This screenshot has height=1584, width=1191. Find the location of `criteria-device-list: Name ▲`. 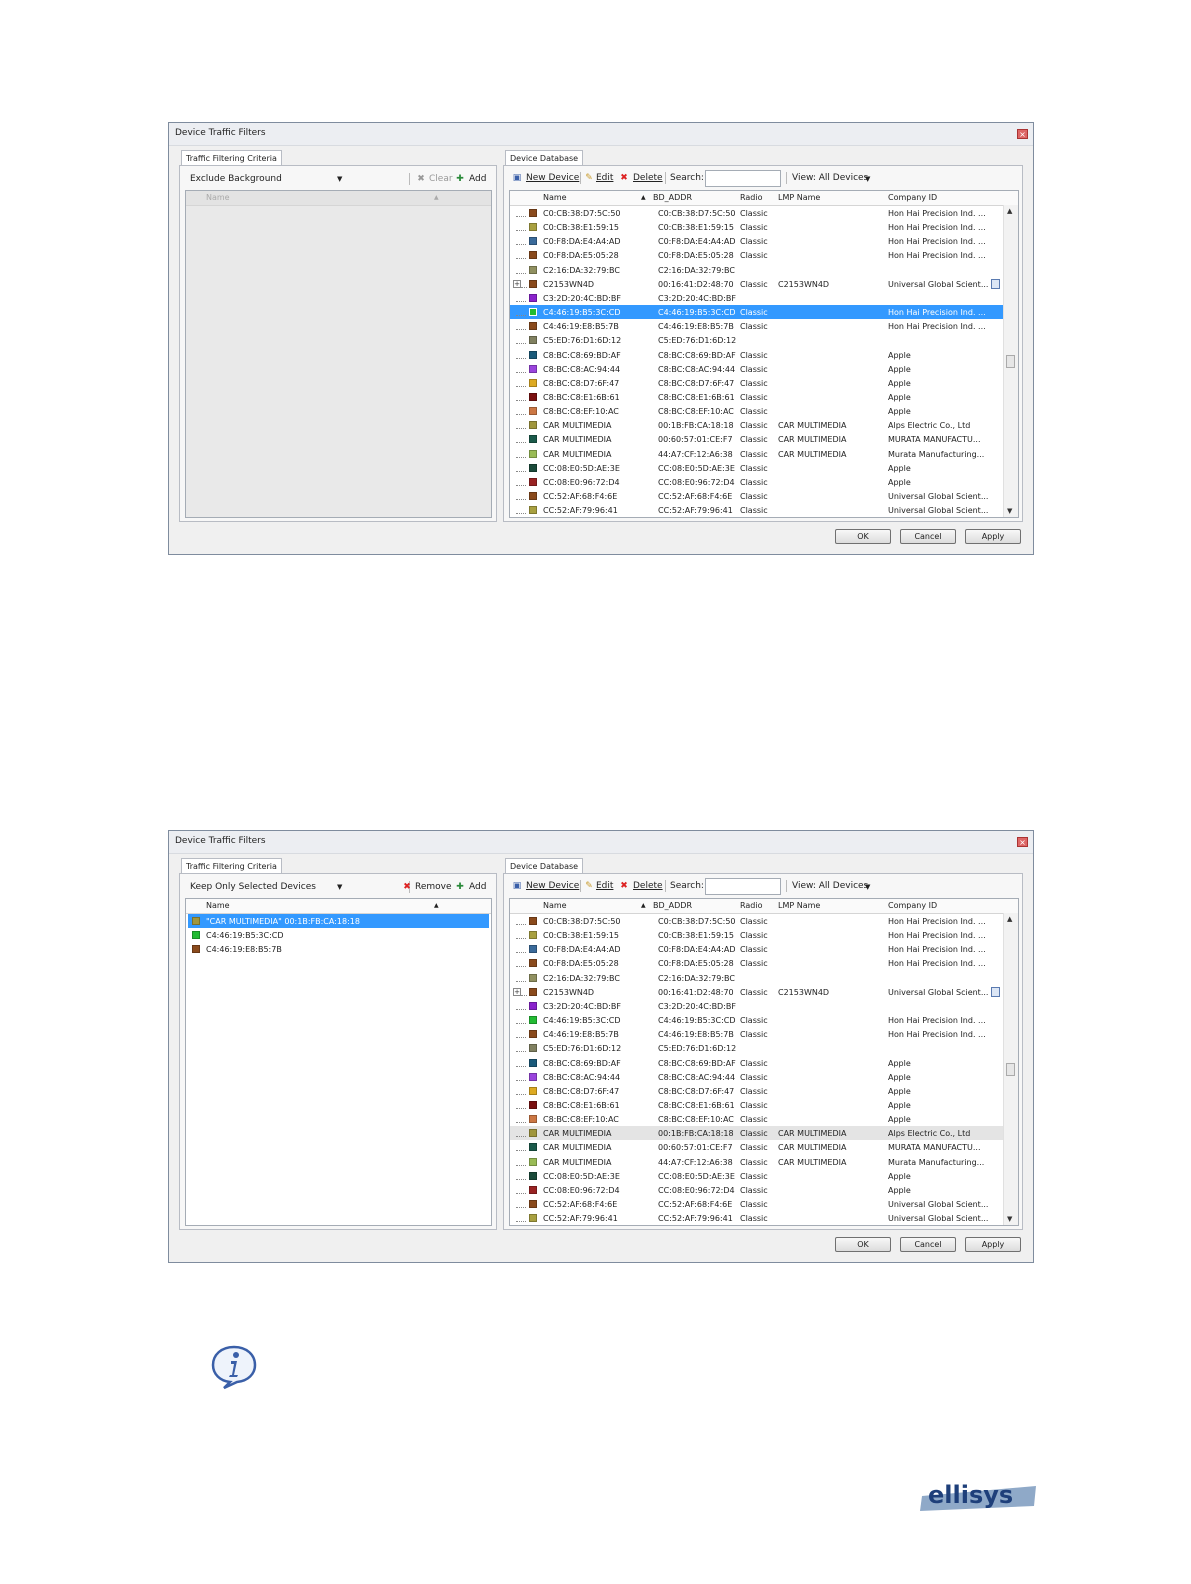

criteria-device-list: Name ▲ is located at coordinates (338, 354).